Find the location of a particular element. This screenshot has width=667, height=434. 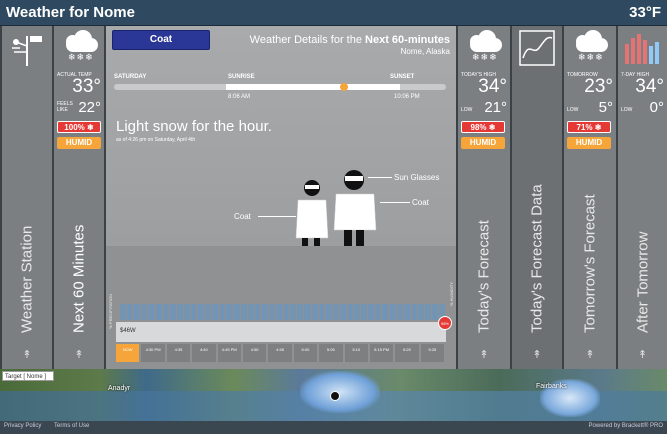

tomorrow-low-label: LOW is located at coordinates (573, 110).